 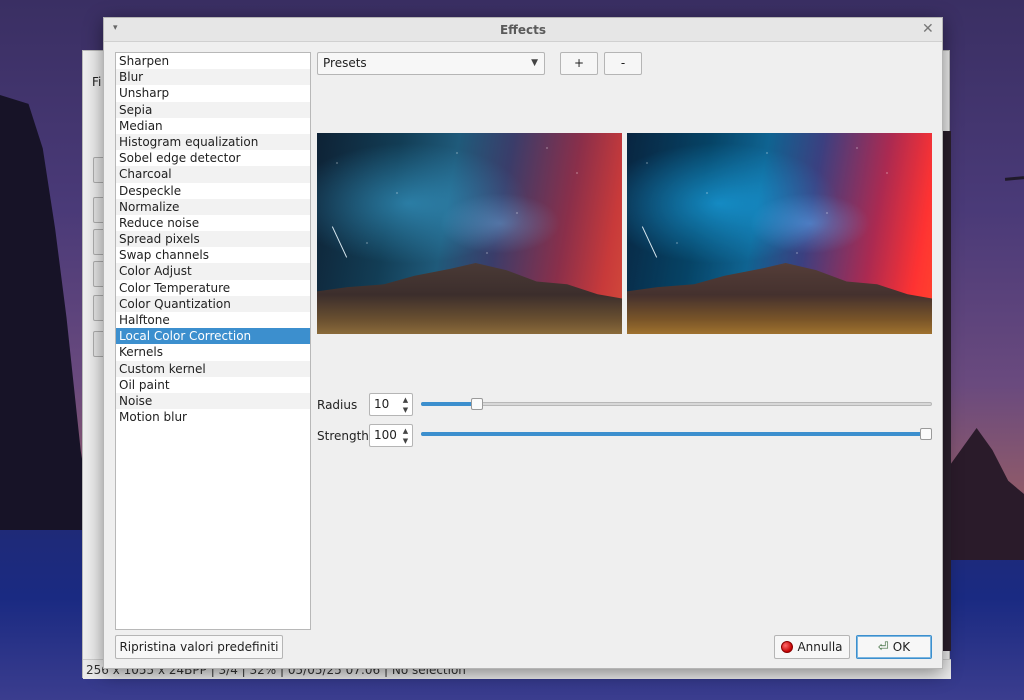 What do you see at coordinates (213, 255) in the screenshot?
I see `effect-item: Swap channels` at bounding box center [213, 255].